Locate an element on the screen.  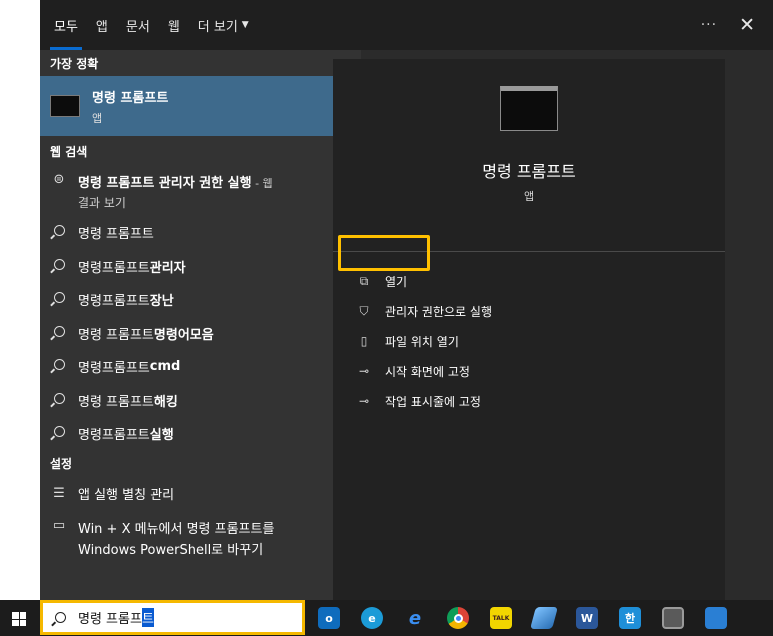
tab-documents: 문서 is located at coordinates (138, 25).